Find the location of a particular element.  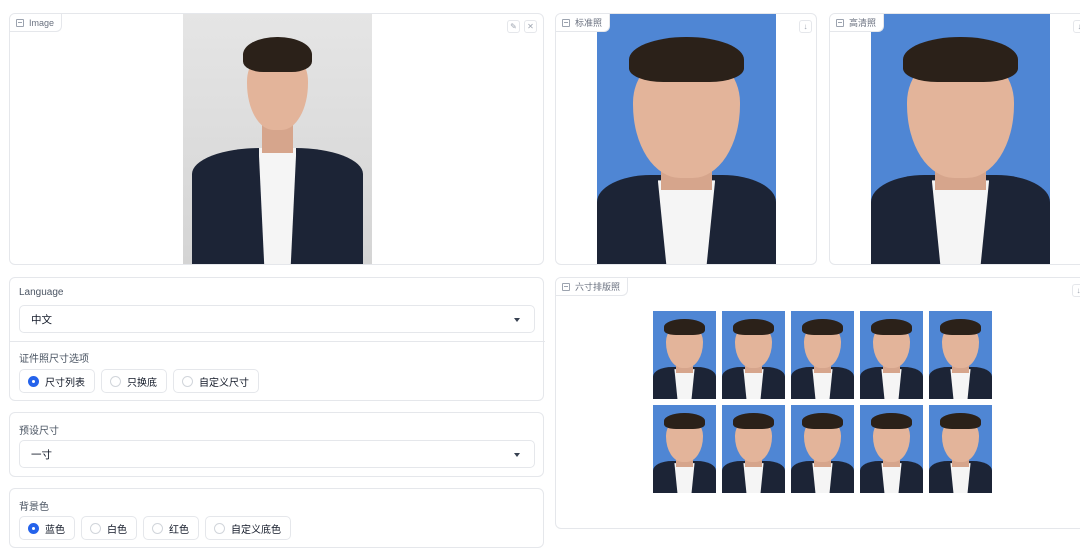

divider is located at coordinates (277, 341).